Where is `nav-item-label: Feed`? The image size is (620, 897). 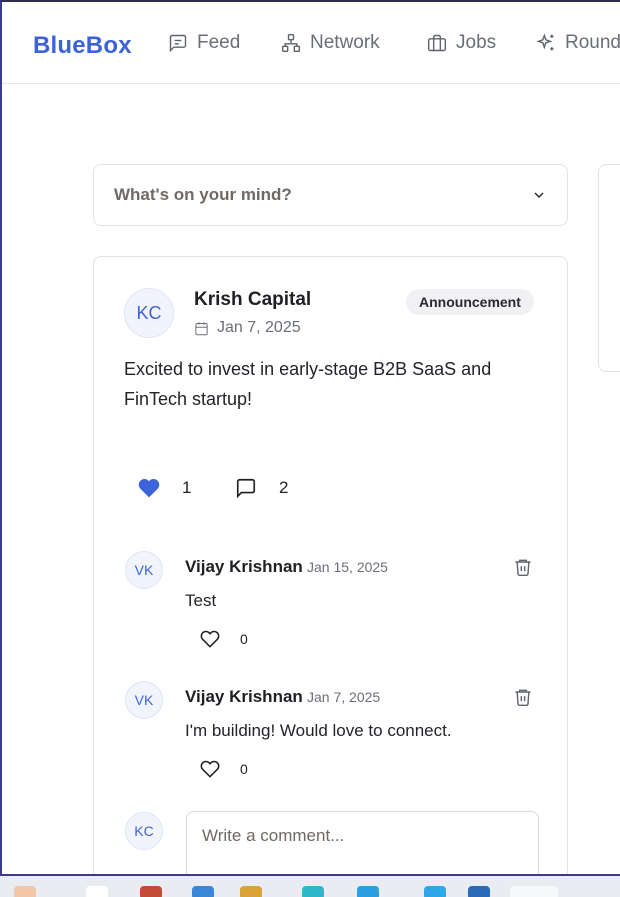
nav-item-label: Feed is located at coordinates (219, 42).